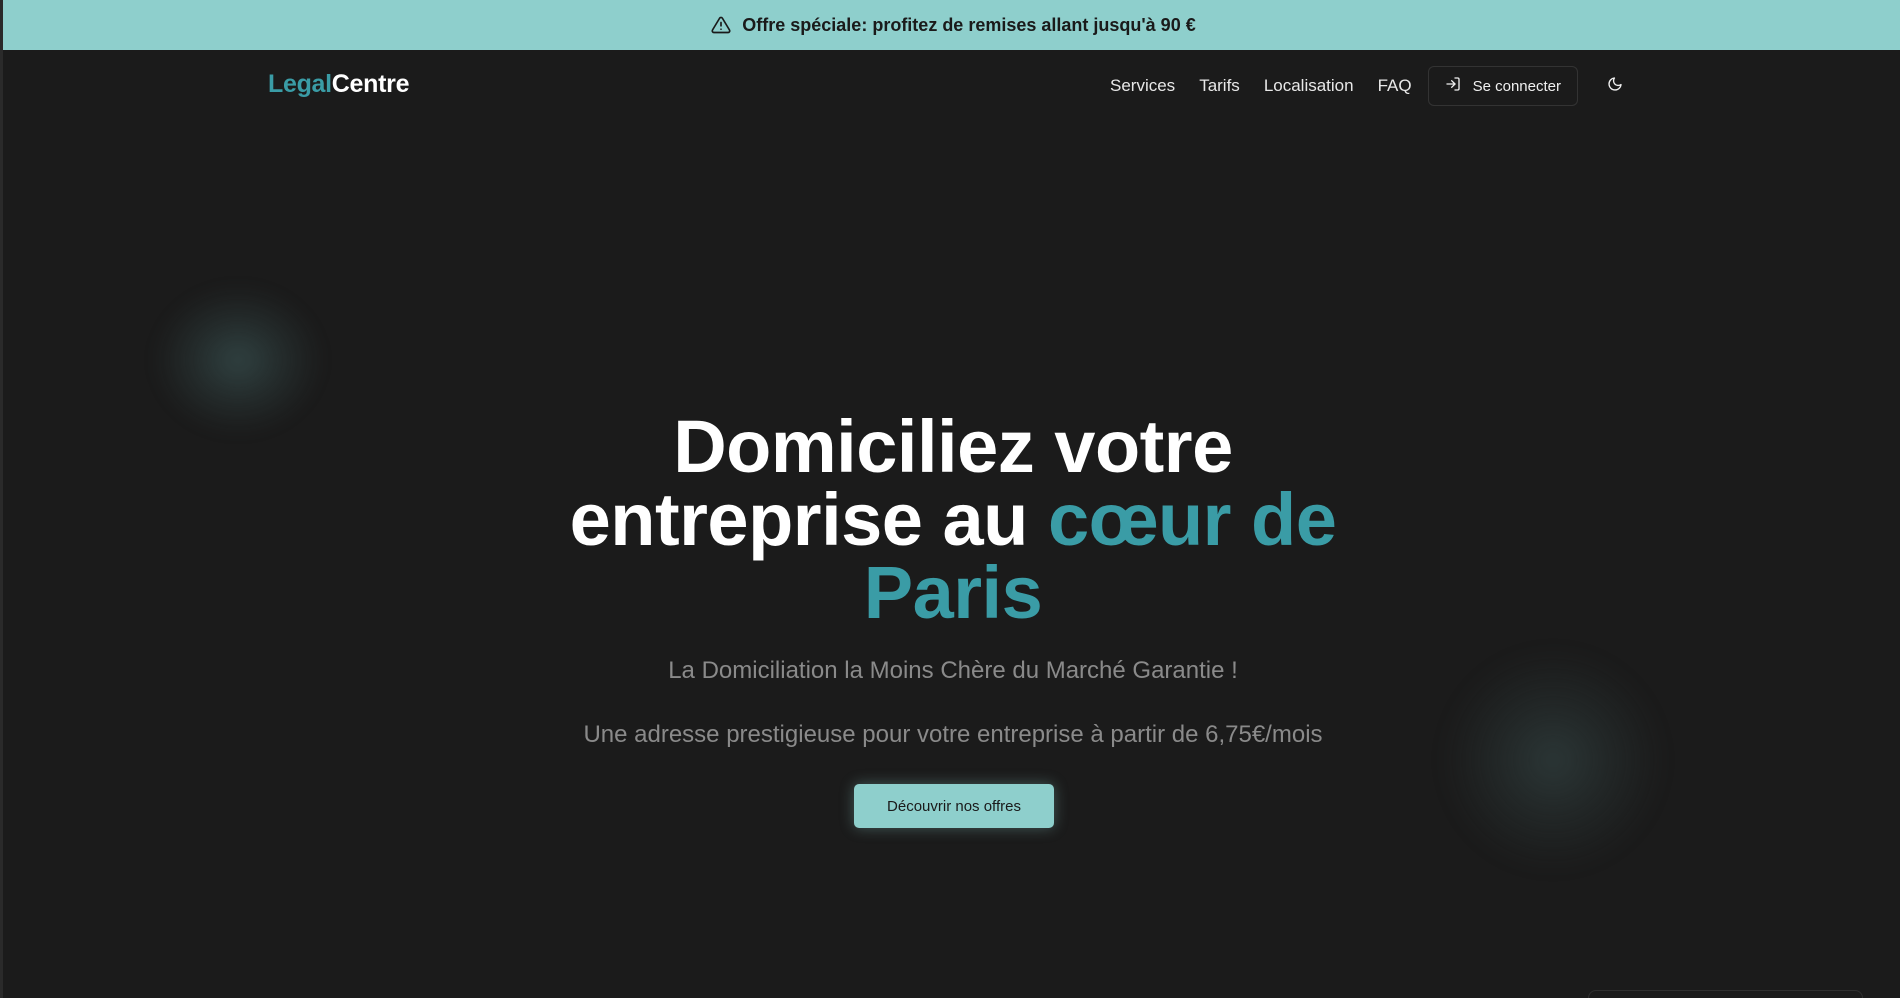 The height and width of the screenshot is (998, 1900). I want to click on login-button-label: Se connecter, so click(1516, 86).